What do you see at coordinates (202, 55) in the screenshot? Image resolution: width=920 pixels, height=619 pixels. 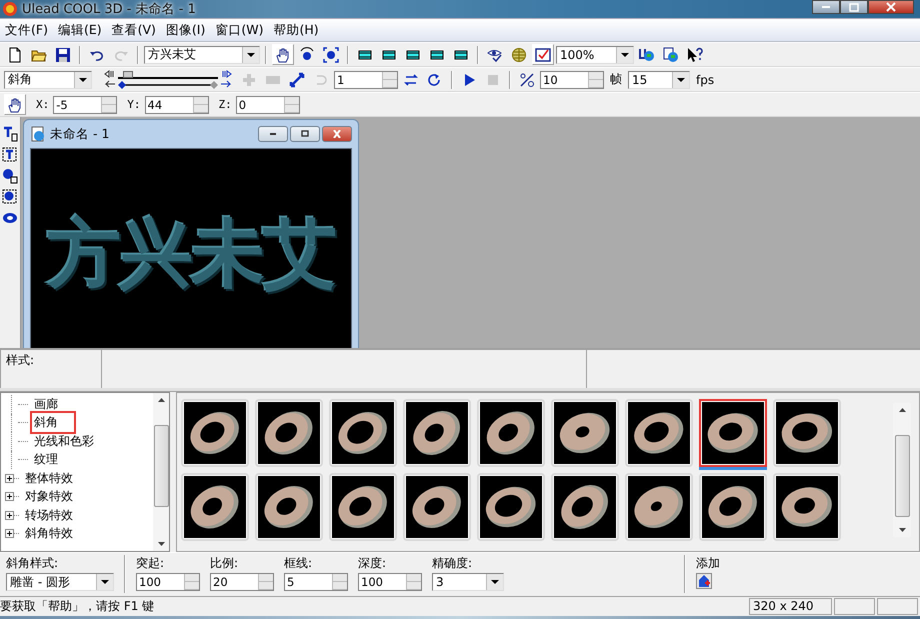 I see `dropdown: 方兴未艾` at bounding box center [202, 55].